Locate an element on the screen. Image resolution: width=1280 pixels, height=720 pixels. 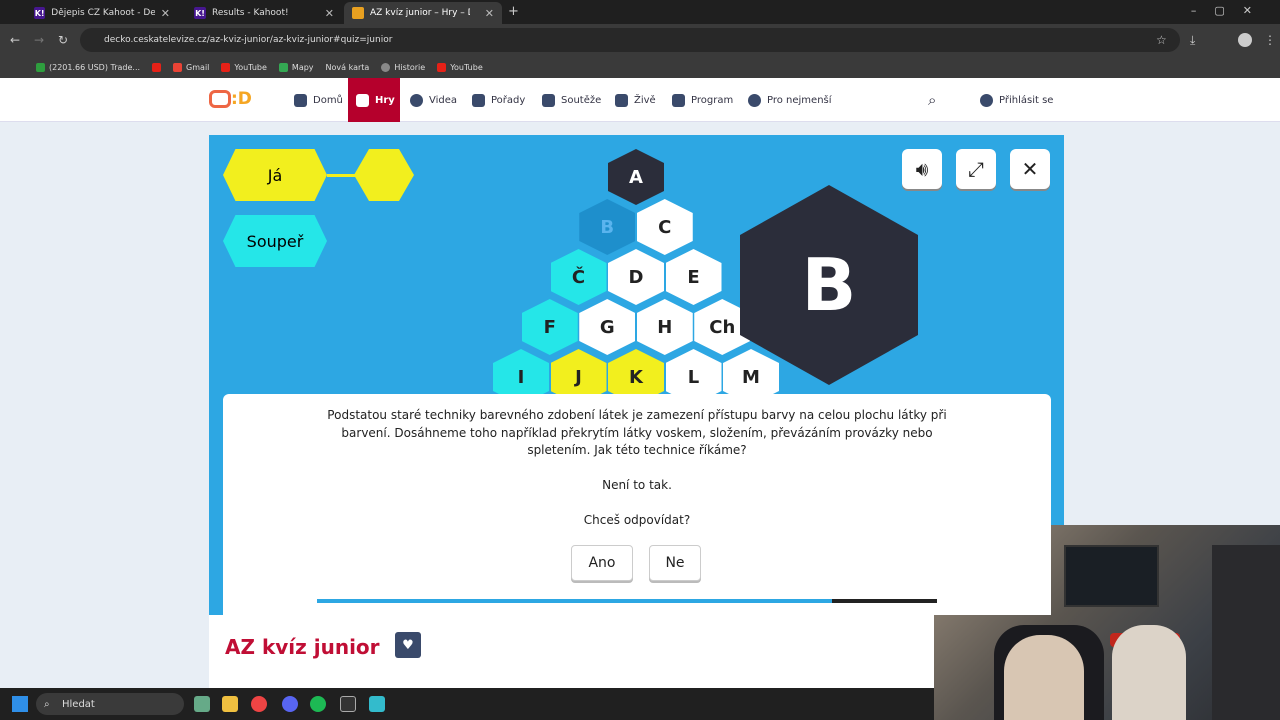
nav-label: Pro nejmenší is located at coordinates (799, 100).